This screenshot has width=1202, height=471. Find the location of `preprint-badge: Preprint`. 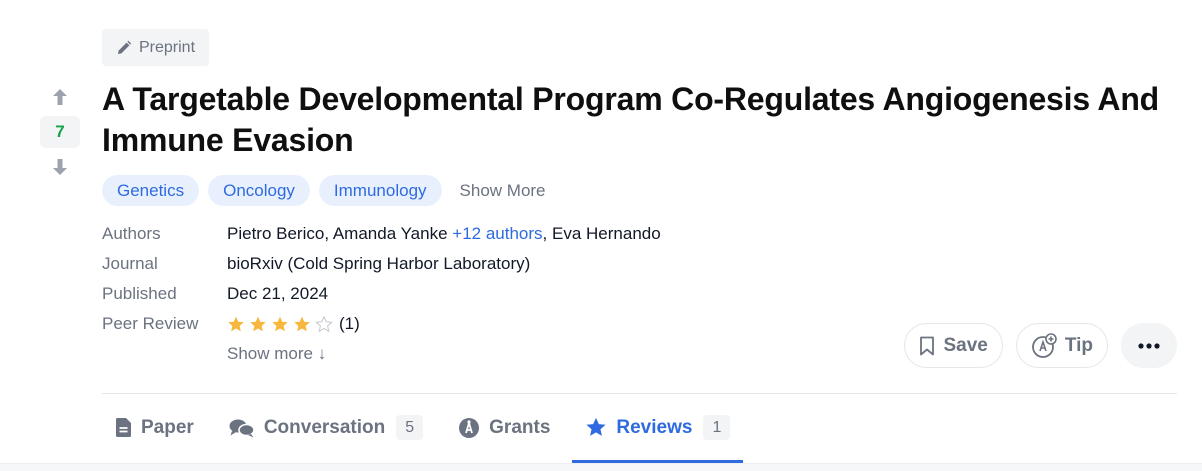

preprint-badge: Preprint is located at coordinates (156, 47).